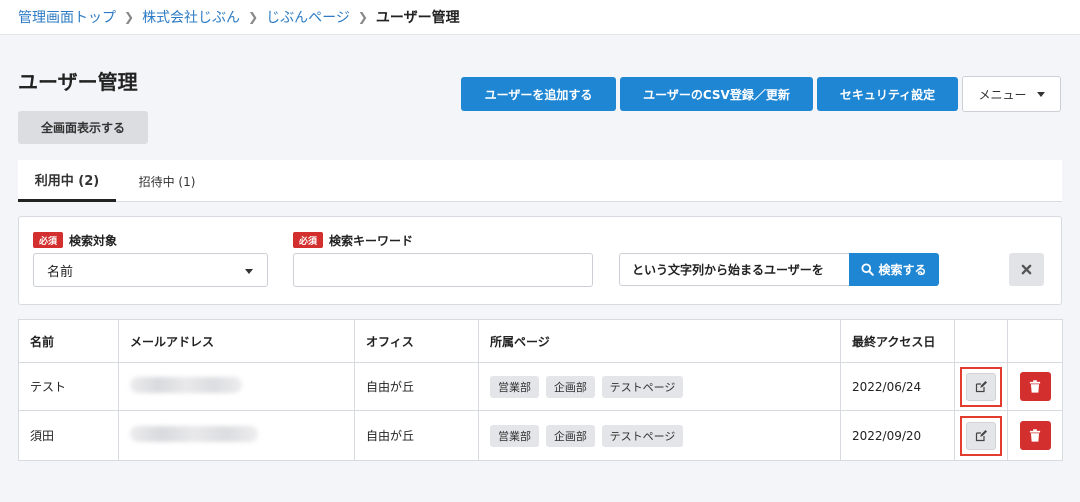 Image resolution: width=1080 pixels, height=502 pixels. I want to click on column-header-edit, so click(981, 341).